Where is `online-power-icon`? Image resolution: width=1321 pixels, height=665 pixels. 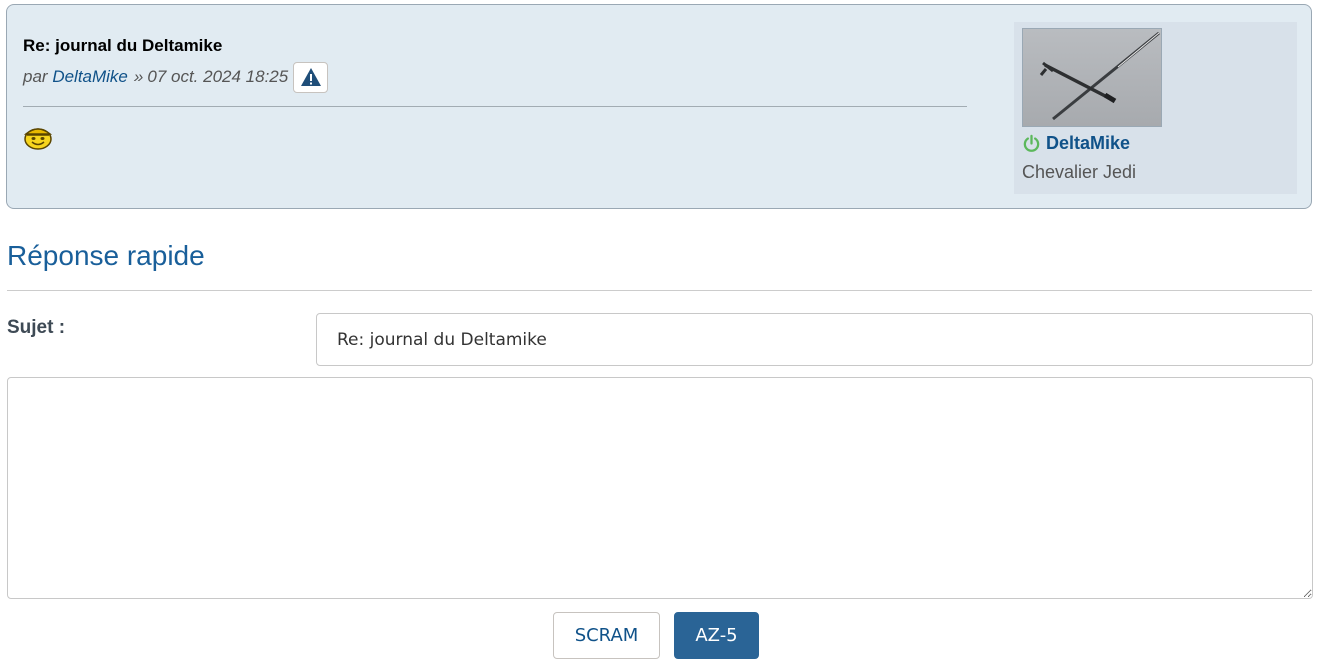 online-power-icon is located at coordinates (1031, 143).